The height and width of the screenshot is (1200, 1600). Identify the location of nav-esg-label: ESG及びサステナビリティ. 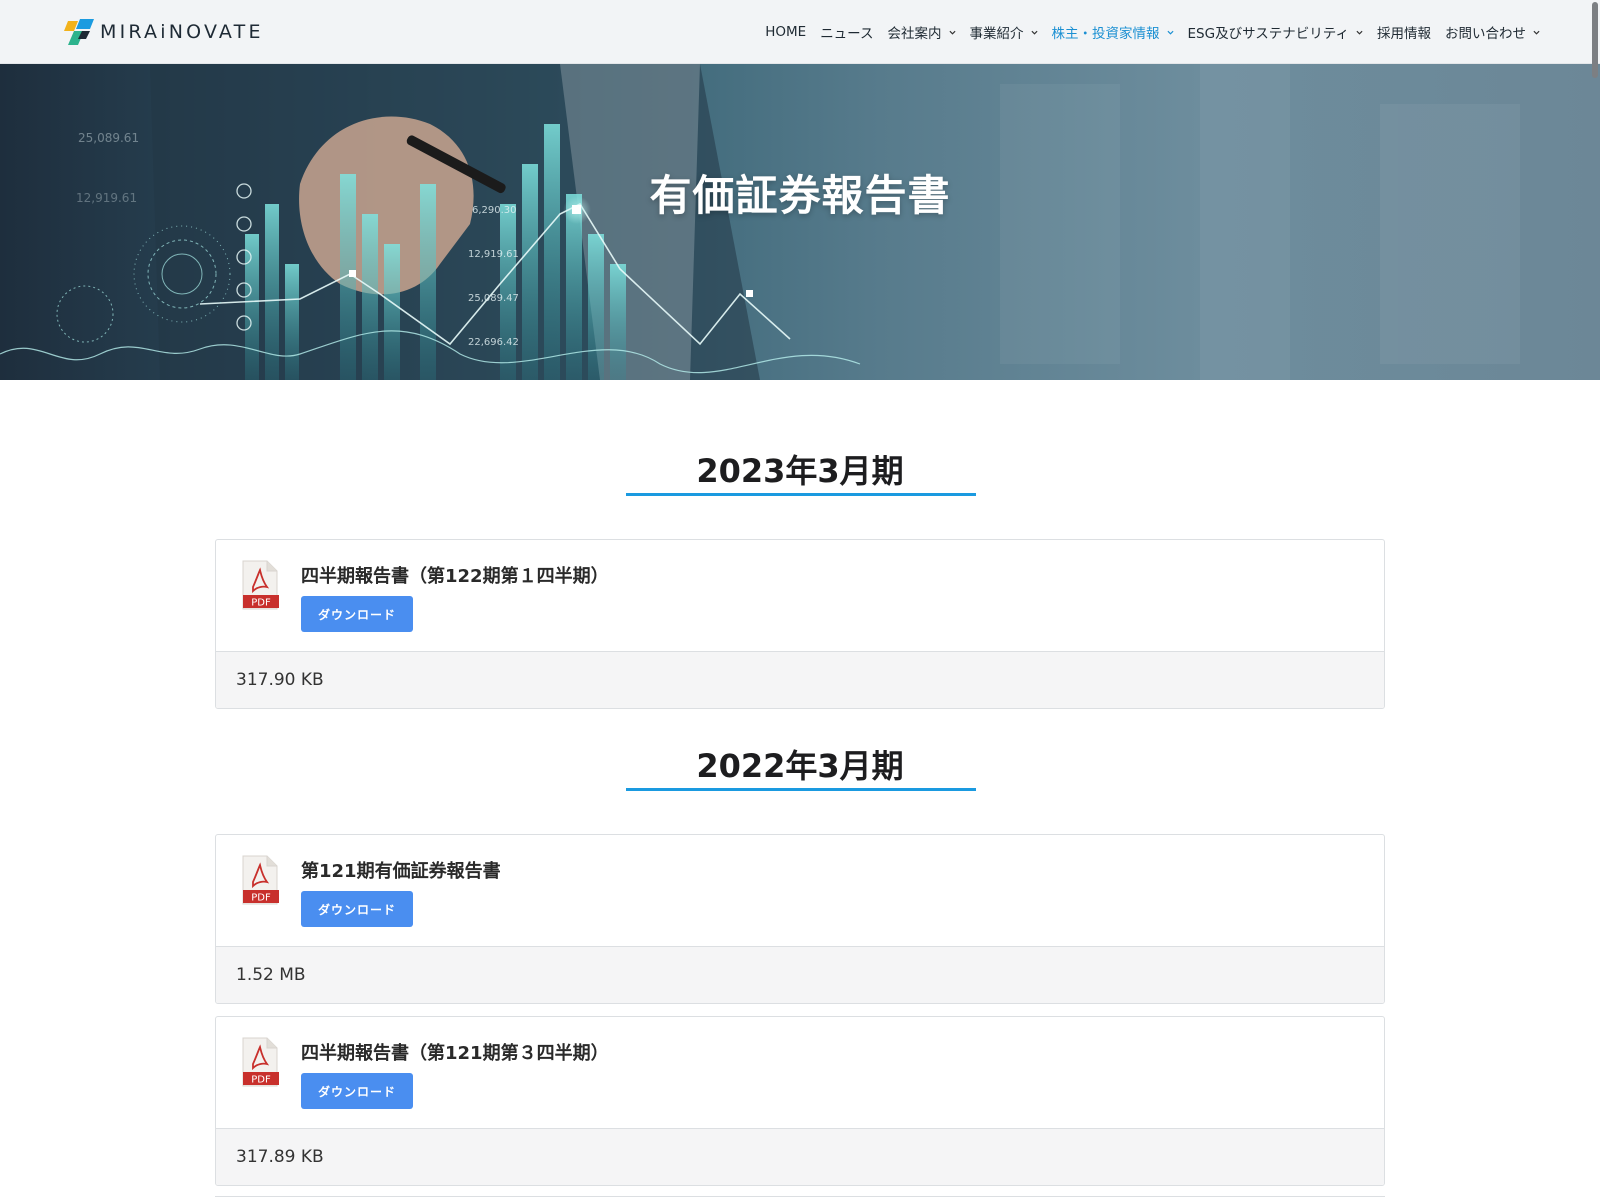
(1268, 34).